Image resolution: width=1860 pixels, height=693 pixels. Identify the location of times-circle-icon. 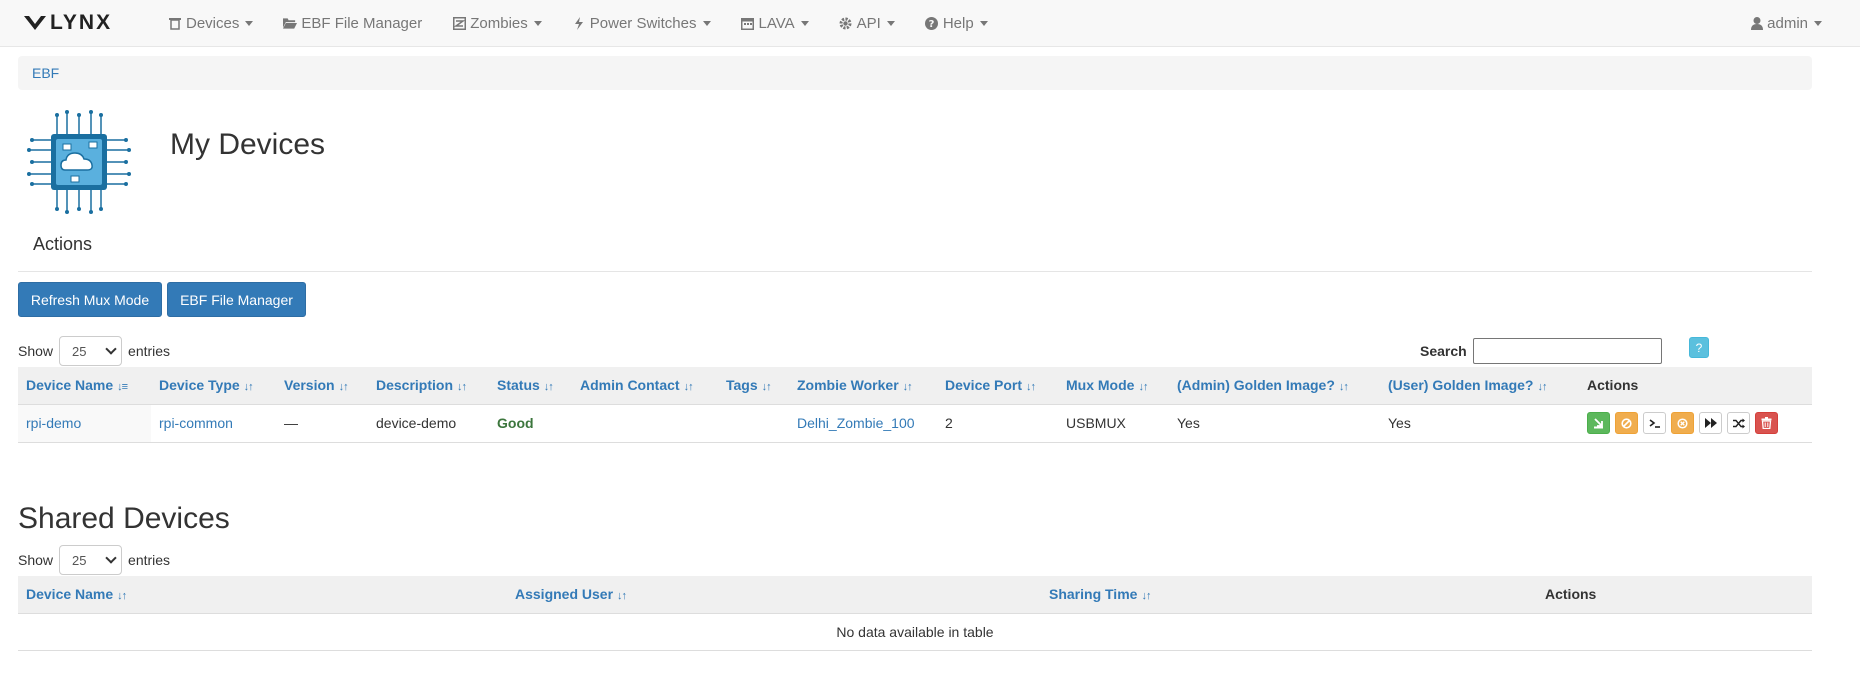
(1682, 423).